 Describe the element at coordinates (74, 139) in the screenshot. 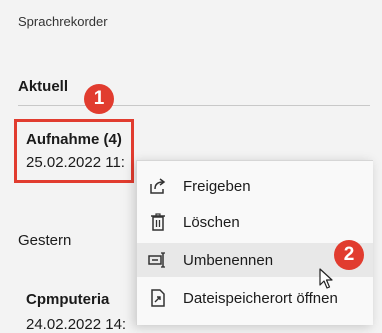

I see `recording-title: Aufnahme (4)` at that location.